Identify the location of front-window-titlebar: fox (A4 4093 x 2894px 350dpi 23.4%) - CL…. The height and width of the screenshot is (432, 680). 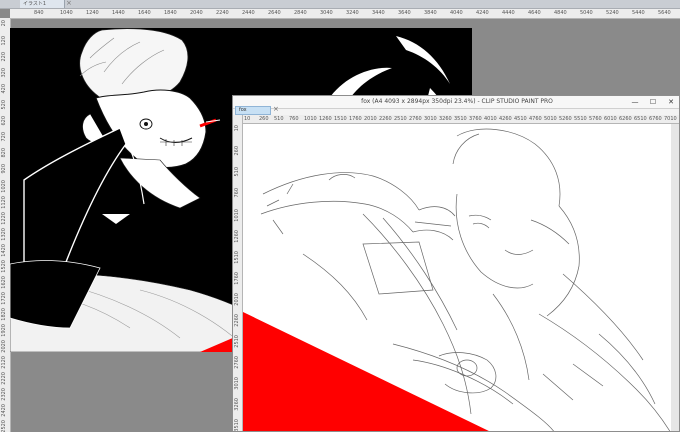
(456, 102).